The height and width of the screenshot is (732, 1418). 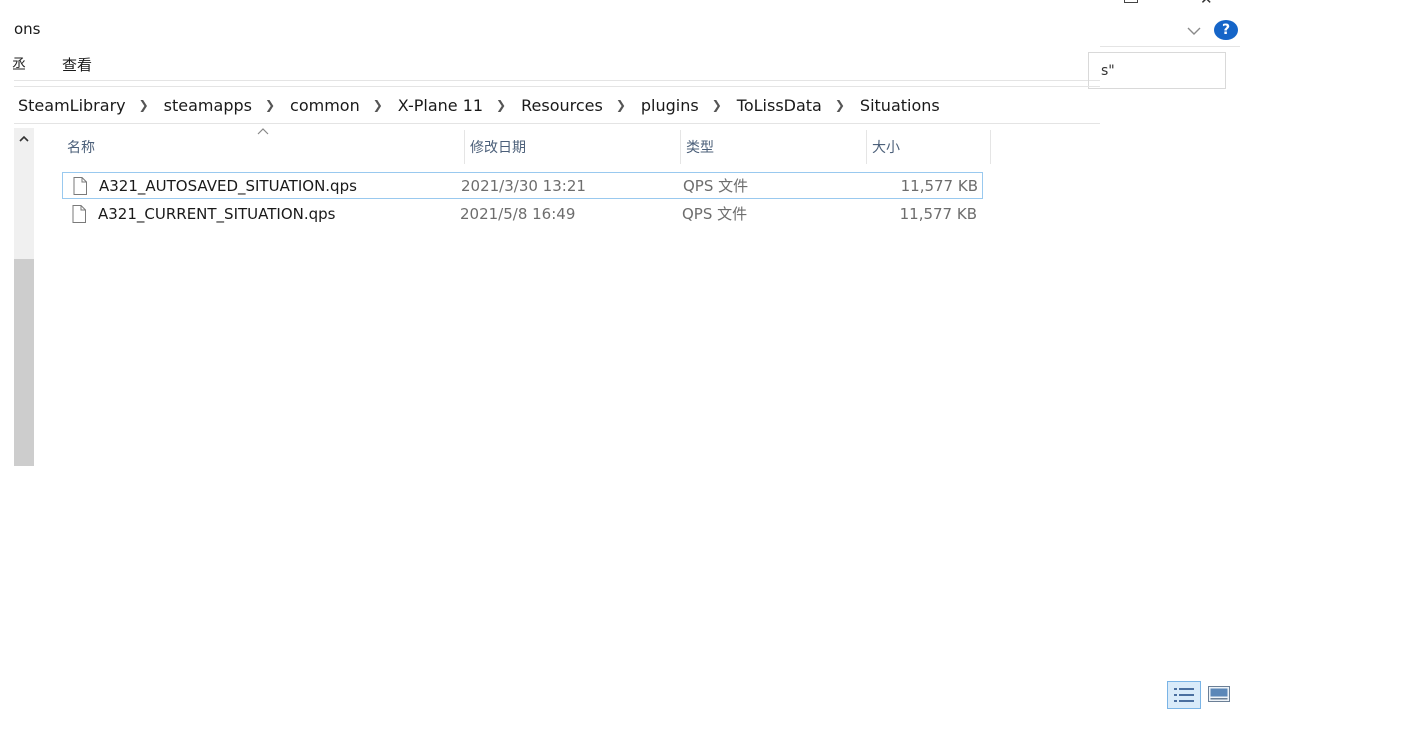 What do you see at coordinates (774, 147) in the screenshot?
I see `column-header-type: 类型` at bounding box center [774, 147].